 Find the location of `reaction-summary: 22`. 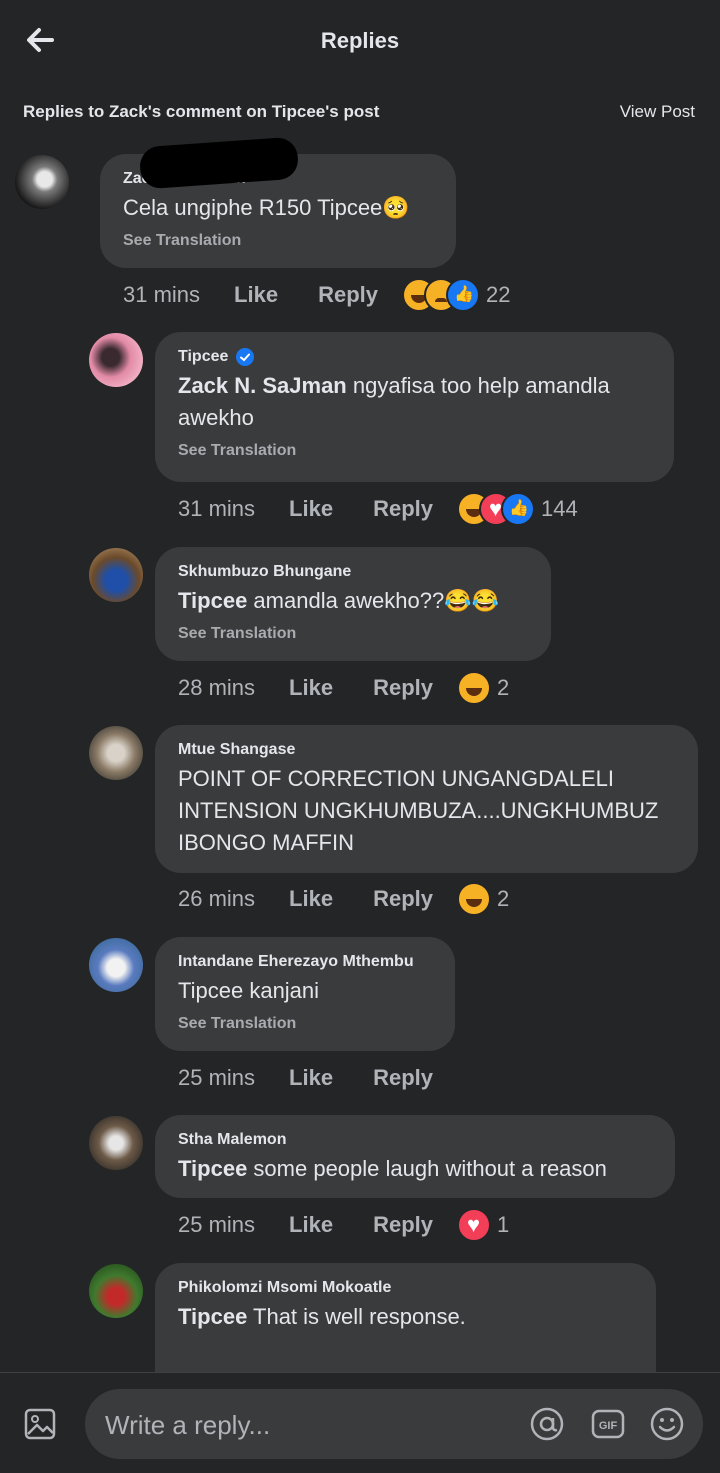

reaction-summary: 22 is located at coordinates (456, 295).